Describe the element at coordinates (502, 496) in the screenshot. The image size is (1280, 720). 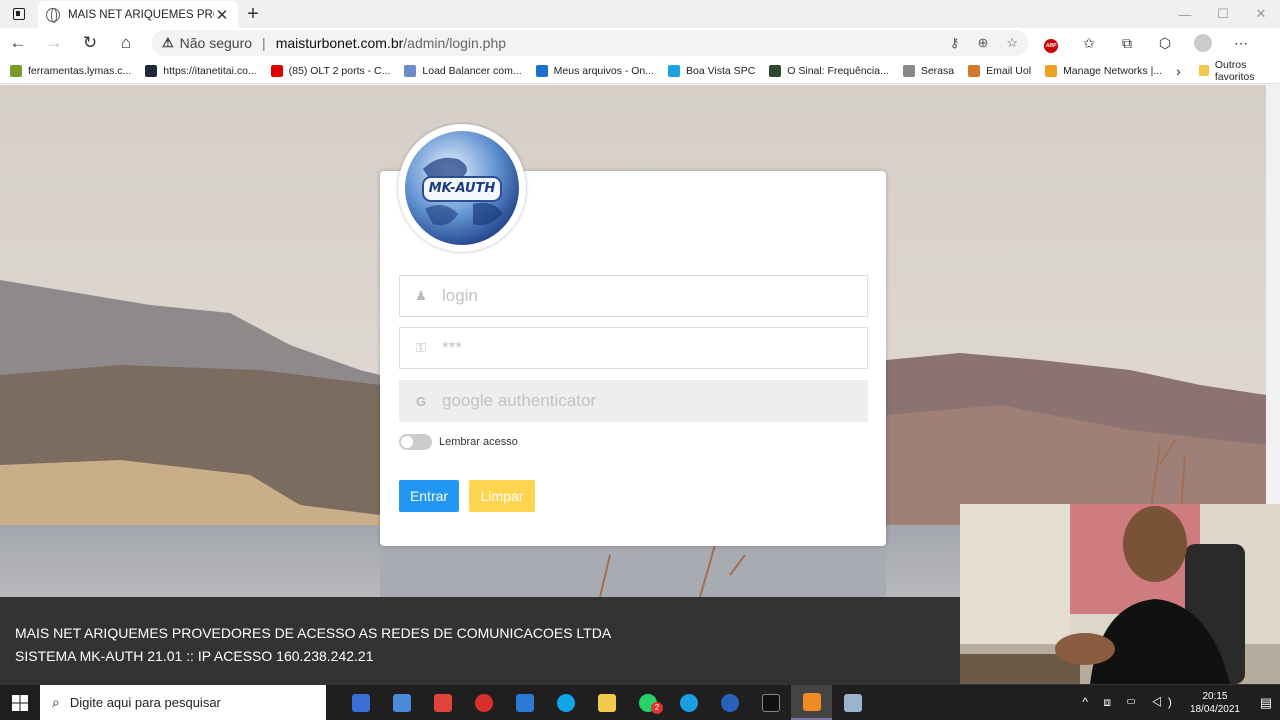
I see `clear-button: Limpar` at that location.